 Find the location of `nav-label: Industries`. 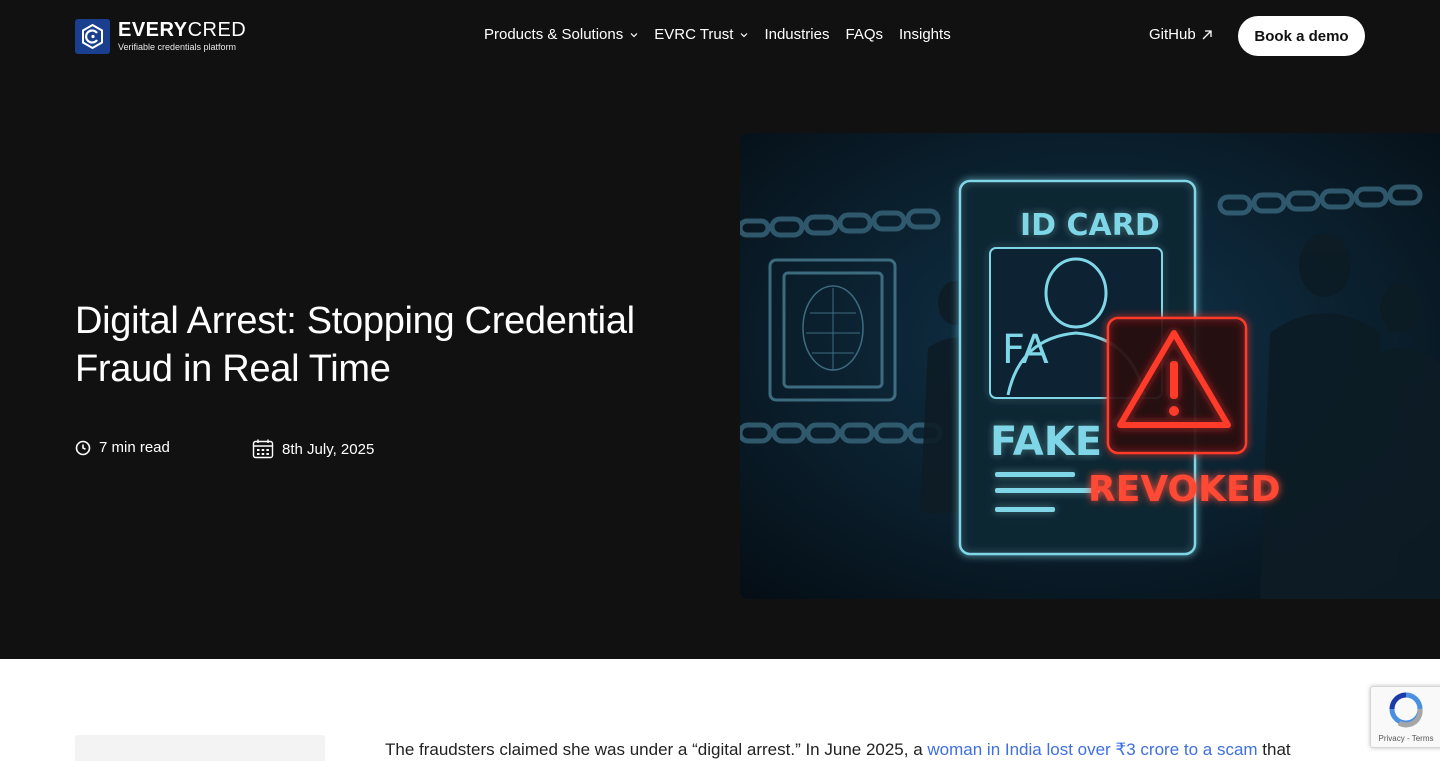

nav-label: Industries is located at coordinates (797, 34).